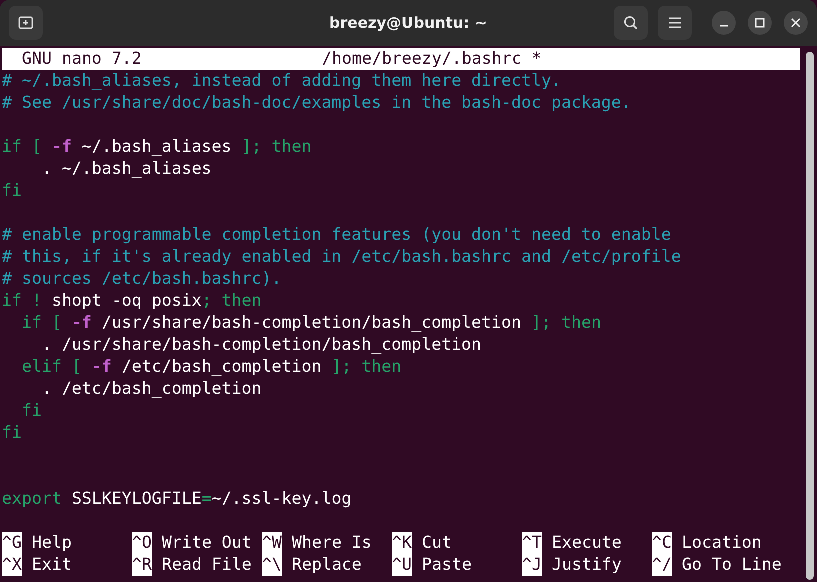 This screenshot has width=817, height=582. I want to click on code-line: . /usr/share/bash-completion/bash_completion, so click(261, 345).